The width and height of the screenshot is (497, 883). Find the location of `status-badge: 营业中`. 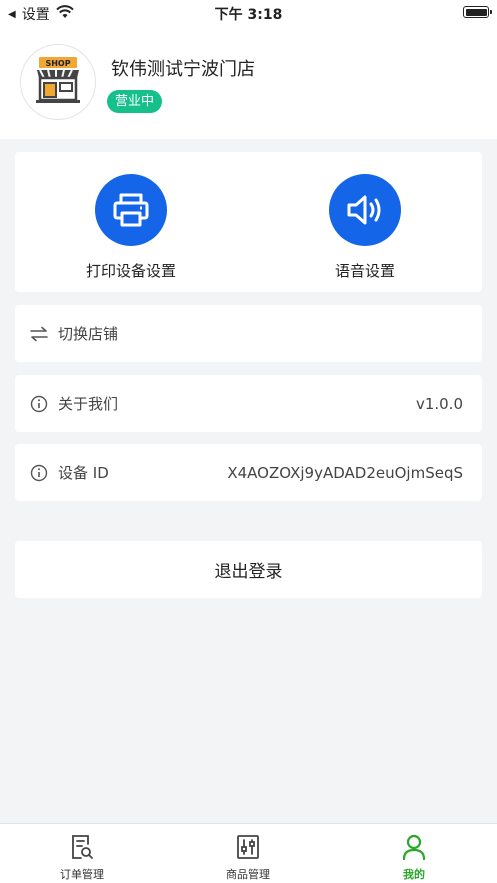

status-badge: 营业中 is located at coordinates (135, 101).